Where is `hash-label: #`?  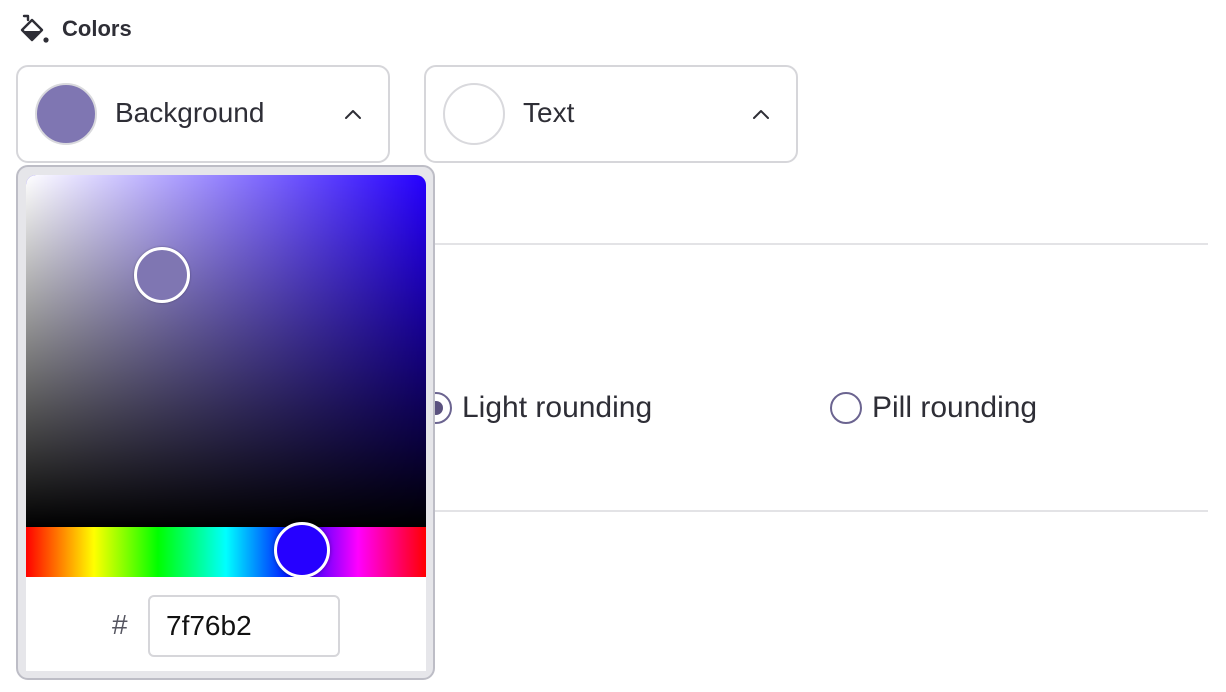
hash-label: # is located at coordinates (120, 624).